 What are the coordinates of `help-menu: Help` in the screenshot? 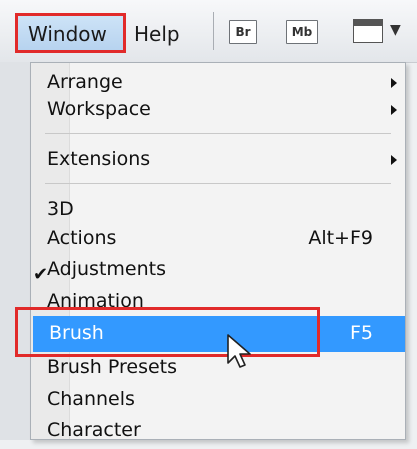 It's located at (157, 34).